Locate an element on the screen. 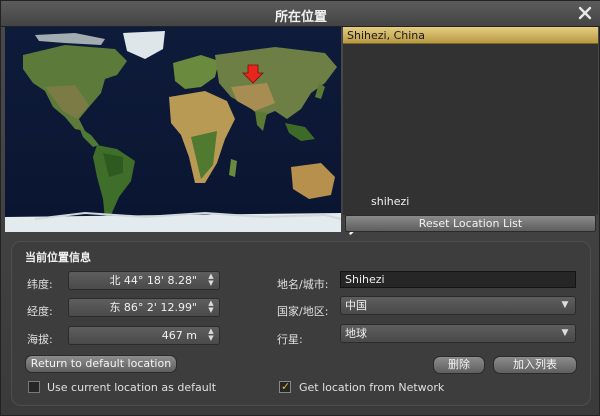  latitude-stepper: ▲ ▼ is located at coordinates (211, 280).